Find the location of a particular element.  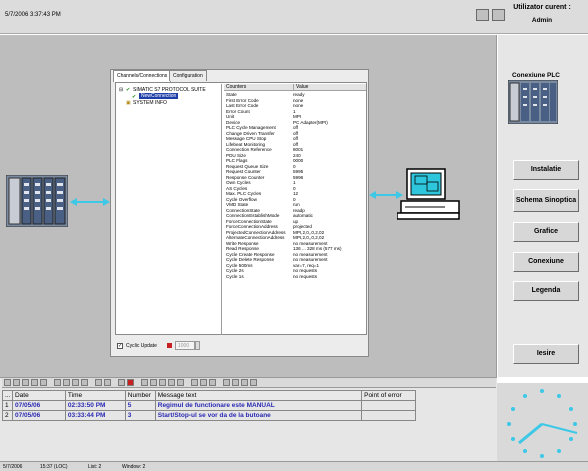

row-time: 02:33:50 PM is located at coordinates (95, 405).